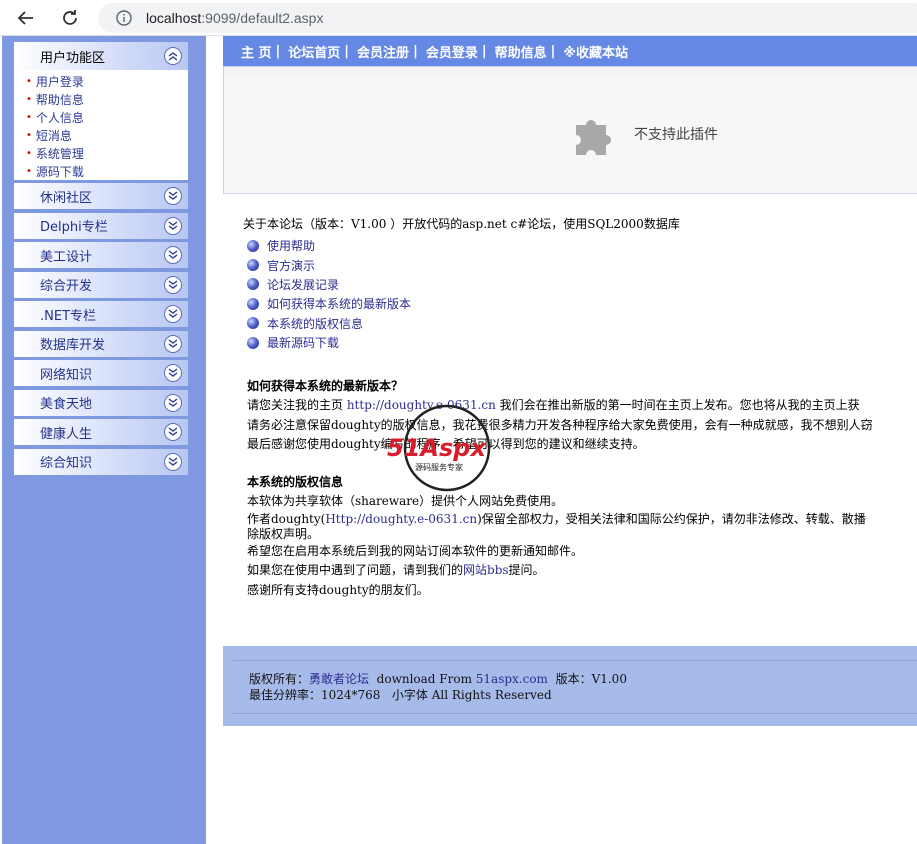  What do you see at coordinates (405, 501) in the screenshot?
I see `paragraph: 本软体为共享软体（shareware）提供个人网站免费使用。` at bounding box center [405, 501].